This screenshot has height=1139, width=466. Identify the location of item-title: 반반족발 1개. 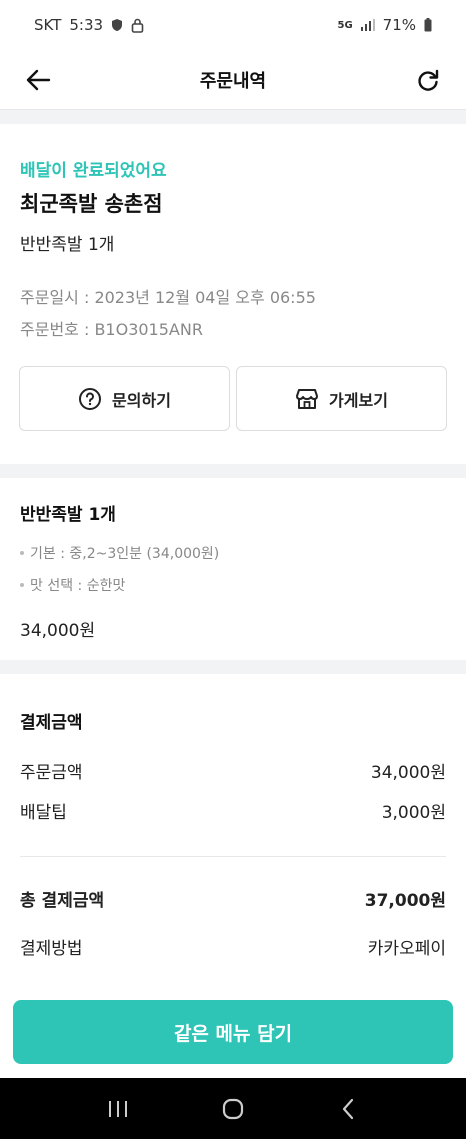
(68, 515).